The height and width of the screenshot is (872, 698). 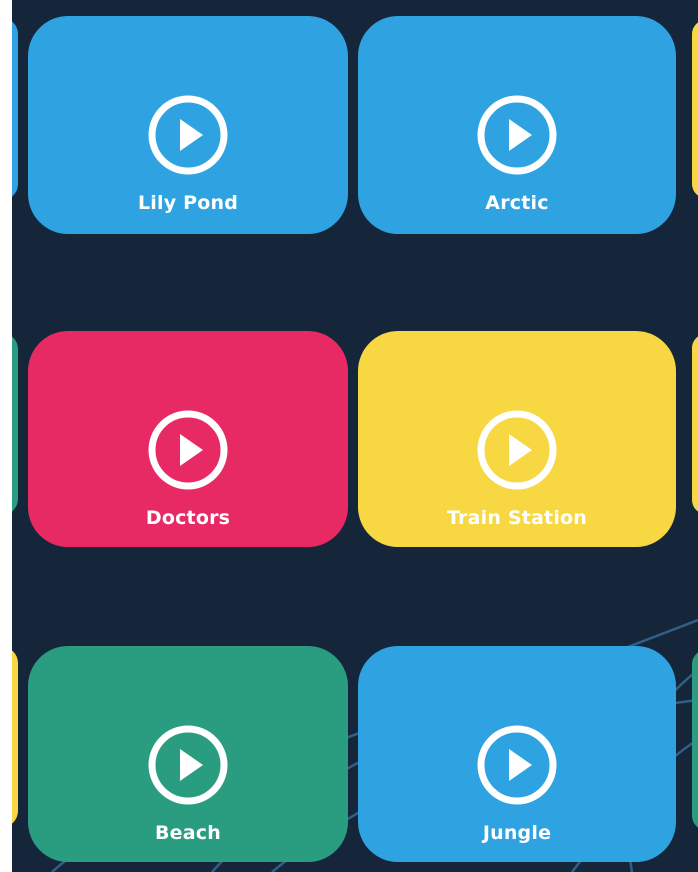 I want to click on scene-tile-beach: Beach, so click(x=188, y=754).